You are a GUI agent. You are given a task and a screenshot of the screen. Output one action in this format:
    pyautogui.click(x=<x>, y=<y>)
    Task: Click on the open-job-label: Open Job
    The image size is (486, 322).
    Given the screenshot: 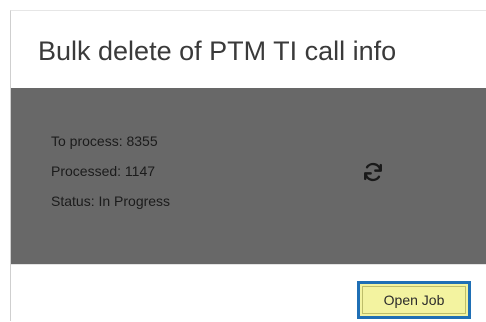 What is the action you would take?
    pyautogui.click(x=414, y=300)
    